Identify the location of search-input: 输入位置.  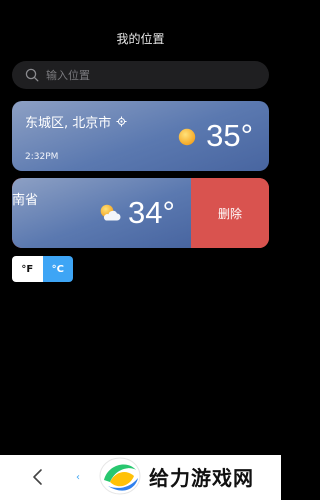
(140, 75).